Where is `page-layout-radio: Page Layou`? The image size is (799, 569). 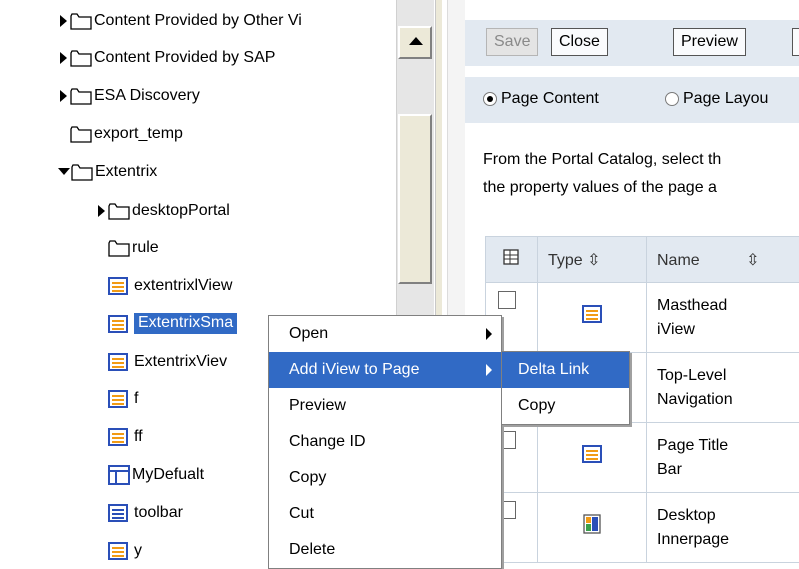
page-layout-radio: Page Layou is located at coordinates (716, 99).